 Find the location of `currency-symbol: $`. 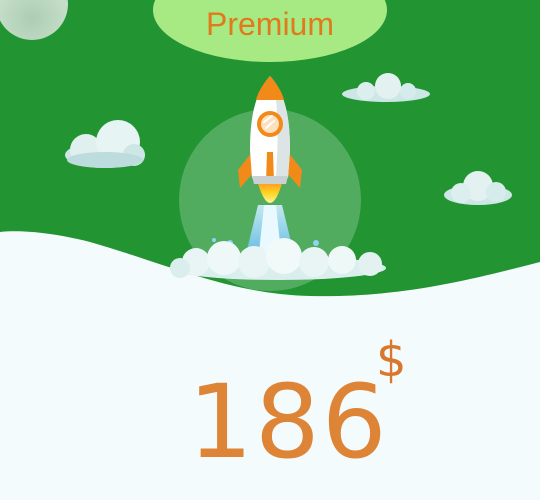

currency-symbol: $ is located at coordinates (391, 360).